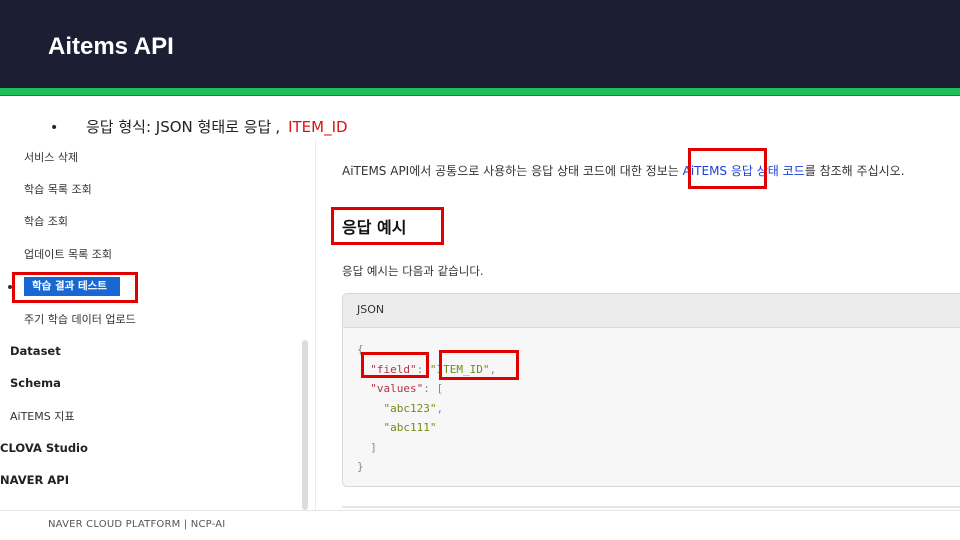  I want to click on sidebar-item-dataset: Dataset, so click(35, 351).